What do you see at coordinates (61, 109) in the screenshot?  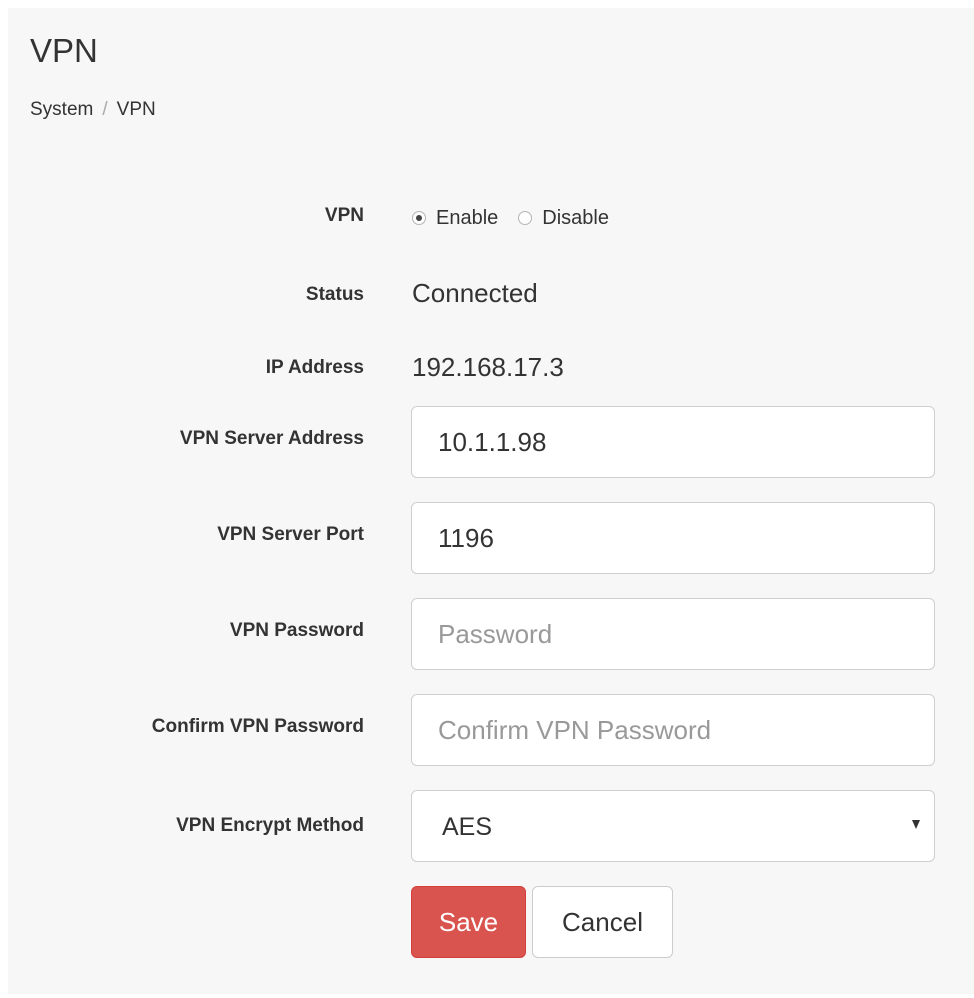 I see `breadcrumb-item-system: System` at bounding box center [61, 109].